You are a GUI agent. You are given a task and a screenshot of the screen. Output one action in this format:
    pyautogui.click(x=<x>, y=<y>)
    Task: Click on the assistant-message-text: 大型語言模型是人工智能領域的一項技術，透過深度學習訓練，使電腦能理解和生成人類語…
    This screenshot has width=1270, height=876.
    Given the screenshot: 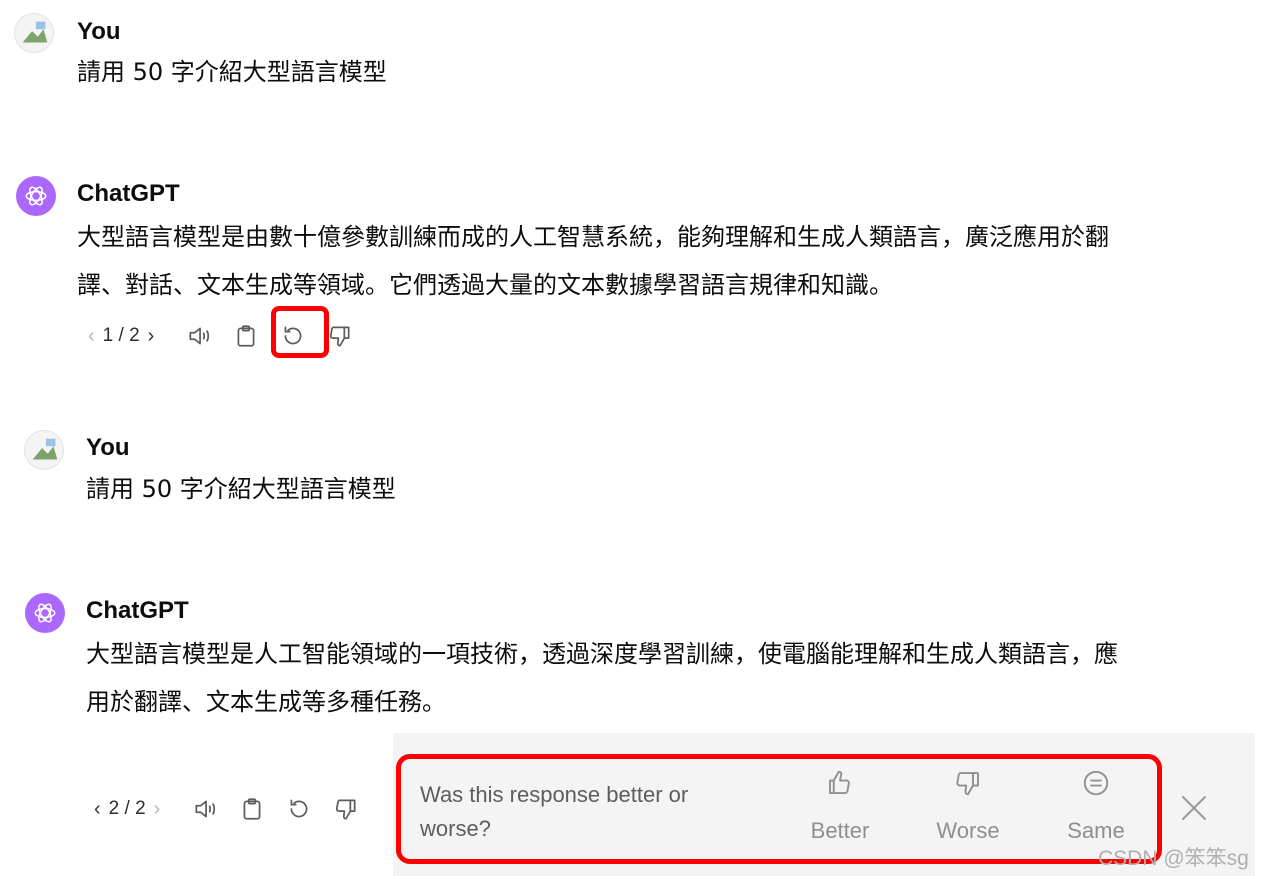 What is the action you would take?
    pyautogui.click(x=676, y=678)
    